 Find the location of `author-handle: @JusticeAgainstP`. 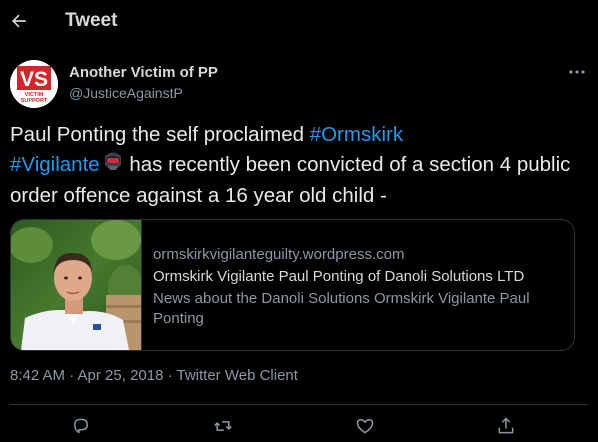

author-handle: @JusticeAgainstP is located at coordinates (126, 93).